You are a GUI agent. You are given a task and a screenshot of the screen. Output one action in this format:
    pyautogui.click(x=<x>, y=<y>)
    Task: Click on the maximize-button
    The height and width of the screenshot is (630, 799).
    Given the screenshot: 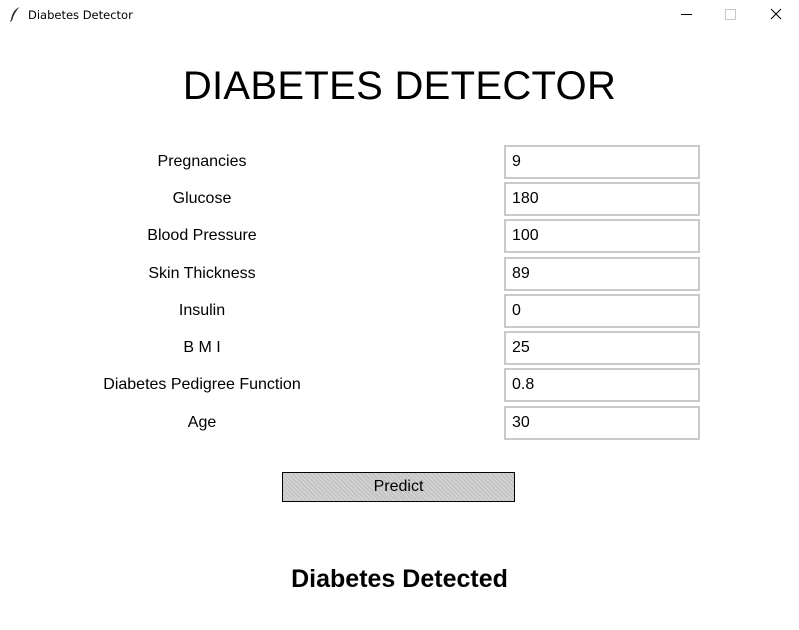 What is the action you would take?
    pyautogui.click(x=730, y=15)
    